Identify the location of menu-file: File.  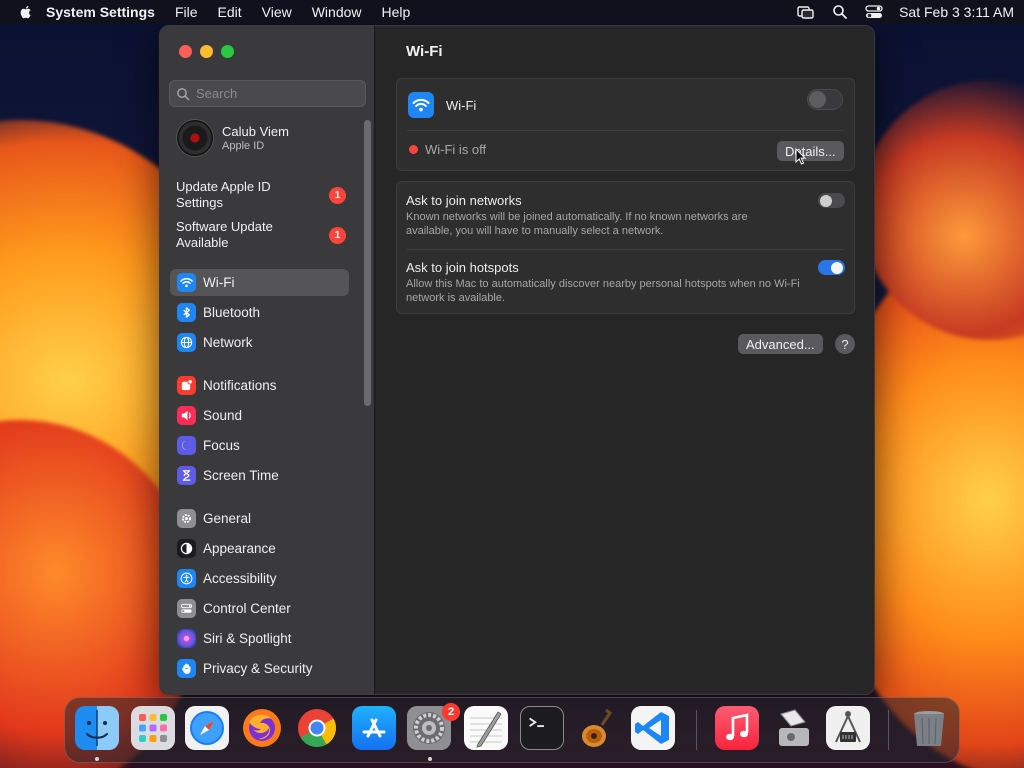
(186, 12).